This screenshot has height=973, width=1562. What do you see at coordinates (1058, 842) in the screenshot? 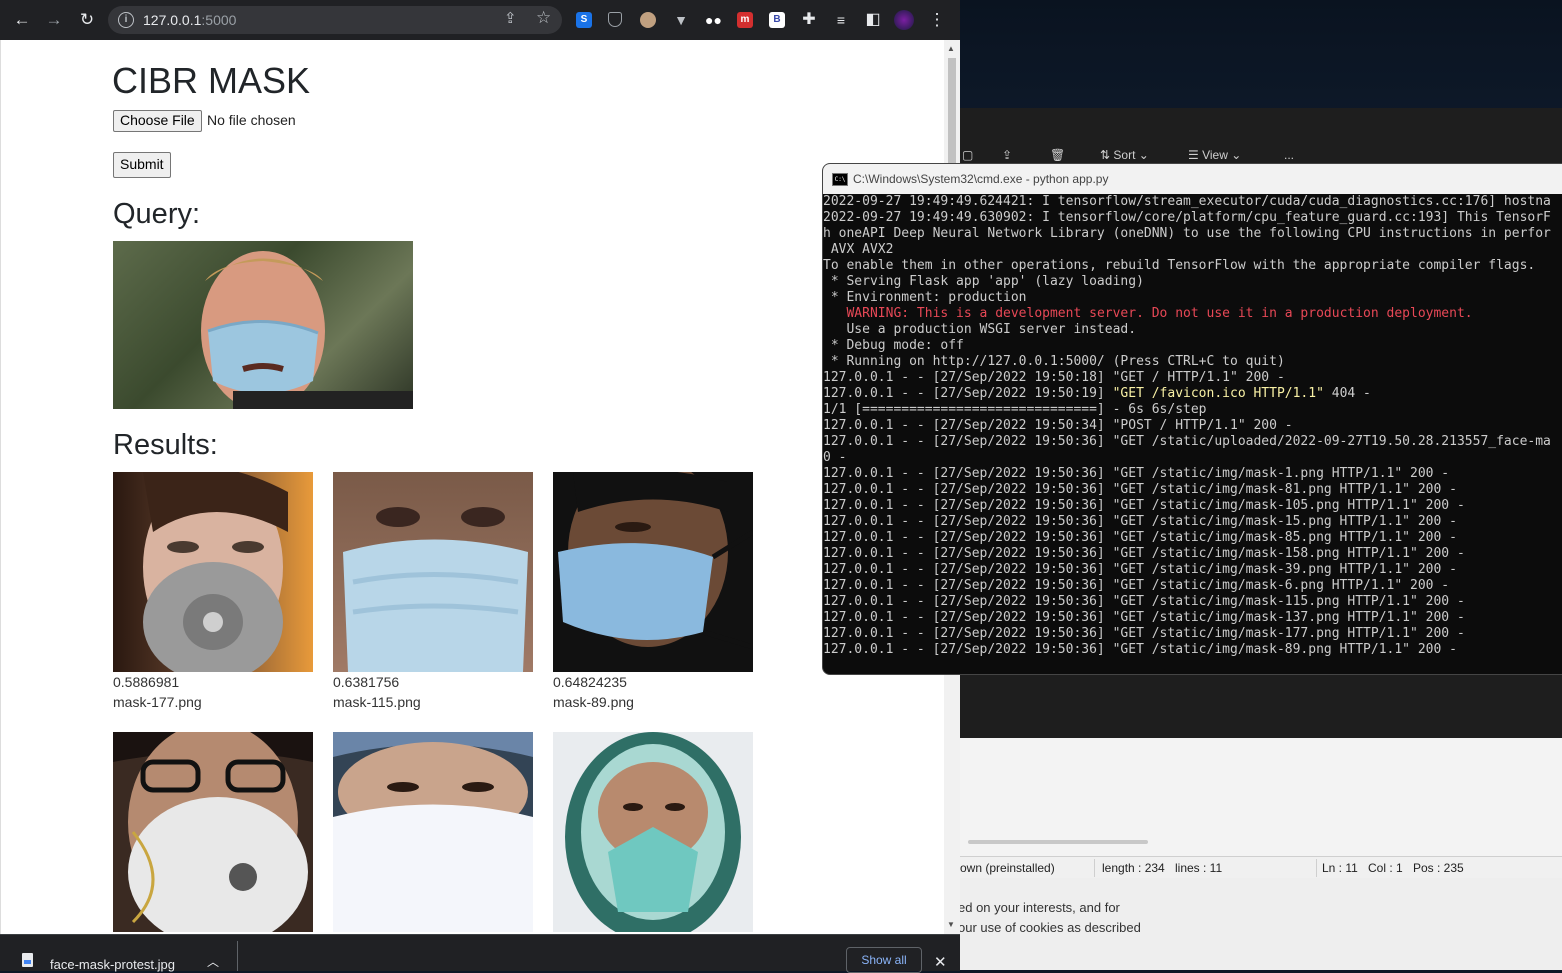
I see `horizontal-scrollbar` at bounding box center [1058, 842].